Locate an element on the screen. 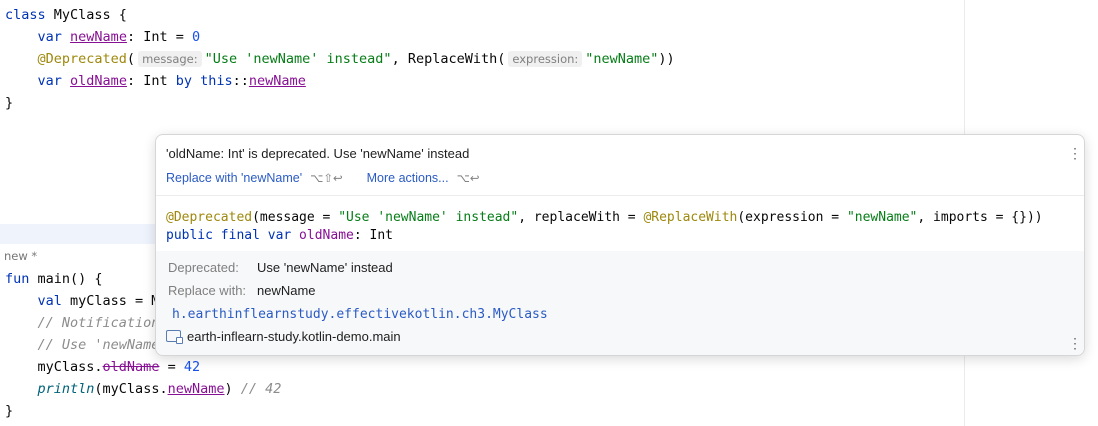  code-text: myClass. is located at coordinates (70, 367).